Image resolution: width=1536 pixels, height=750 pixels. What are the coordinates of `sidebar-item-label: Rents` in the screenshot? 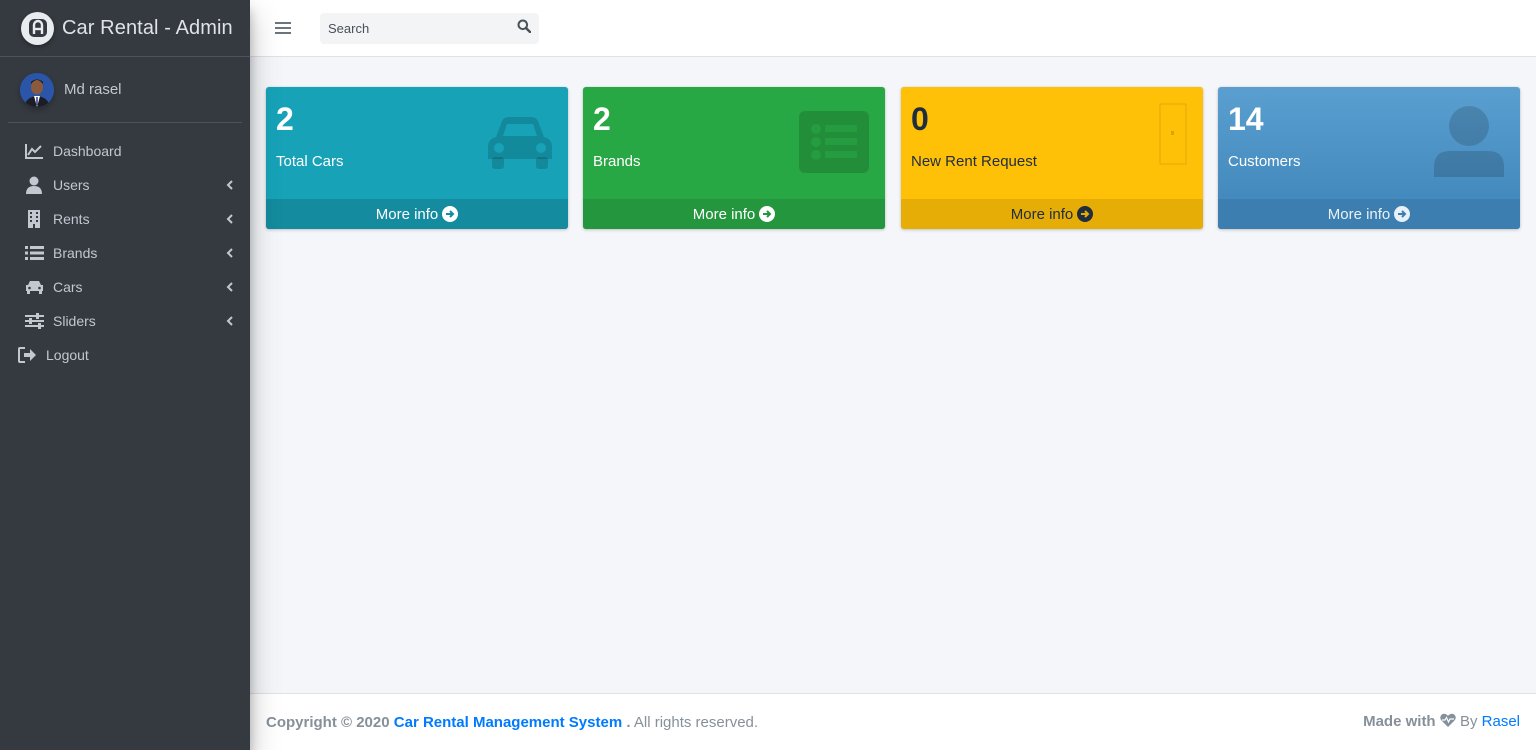 It's located at (71, 219).